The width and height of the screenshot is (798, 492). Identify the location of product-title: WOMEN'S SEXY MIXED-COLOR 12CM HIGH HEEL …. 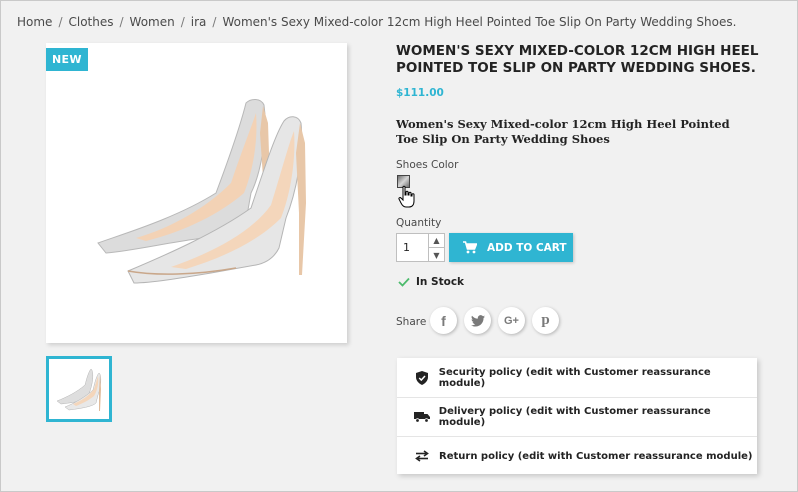
(577, 59).